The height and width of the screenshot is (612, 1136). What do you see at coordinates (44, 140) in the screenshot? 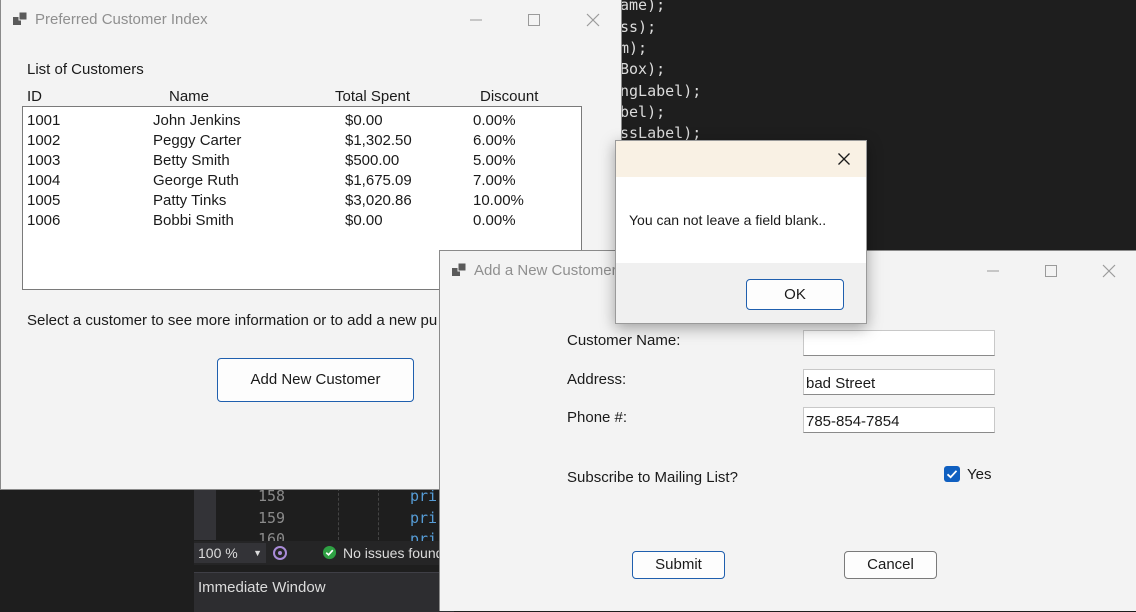
I see `customer-id: 1002` at bounding box center [44, 140].